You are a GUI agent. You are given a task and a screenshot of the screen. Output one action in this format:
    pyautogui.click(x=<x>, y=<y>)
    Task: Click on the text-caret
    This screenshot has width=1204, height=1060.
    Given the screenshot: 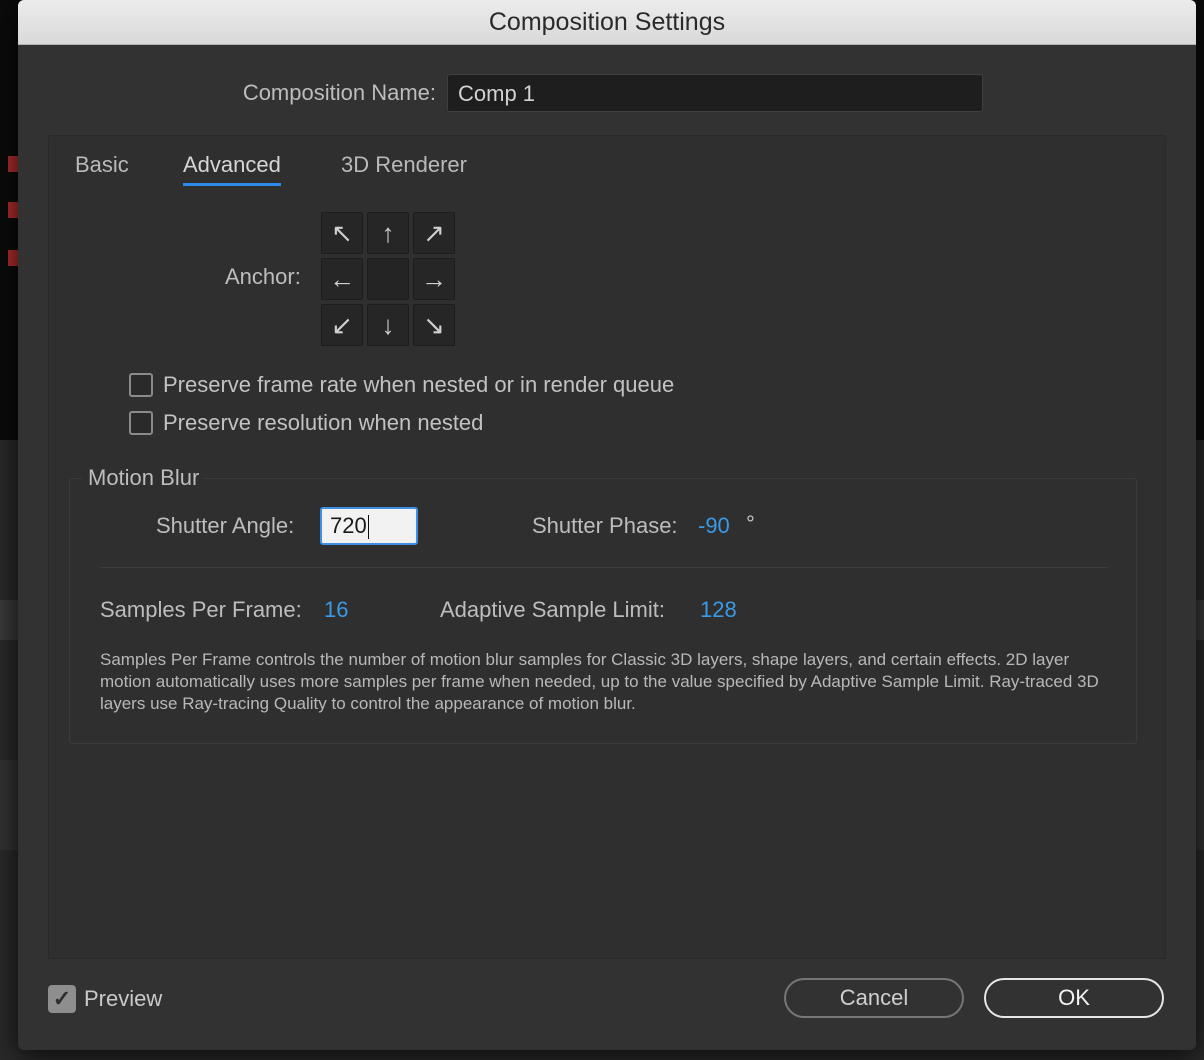 What is the action you would take?
    pyautogui.click(x=368, y=527)
    